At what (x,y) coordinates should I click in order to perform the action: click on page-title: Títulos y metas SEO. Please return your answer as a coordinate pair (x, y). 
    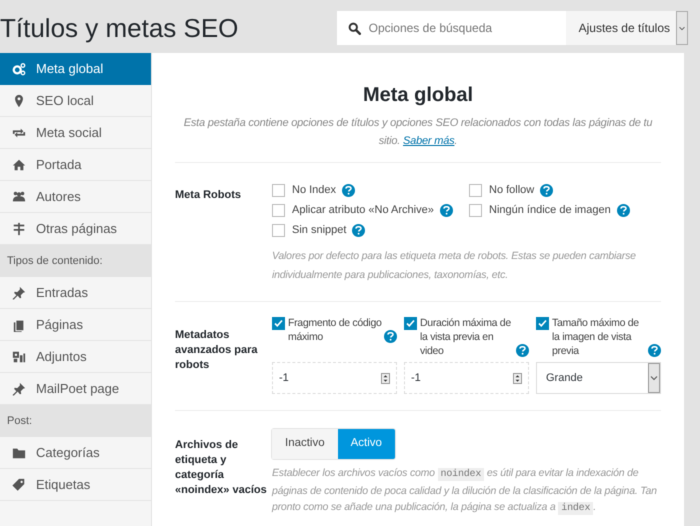
    Looking at the image, I should click on (119, 27).